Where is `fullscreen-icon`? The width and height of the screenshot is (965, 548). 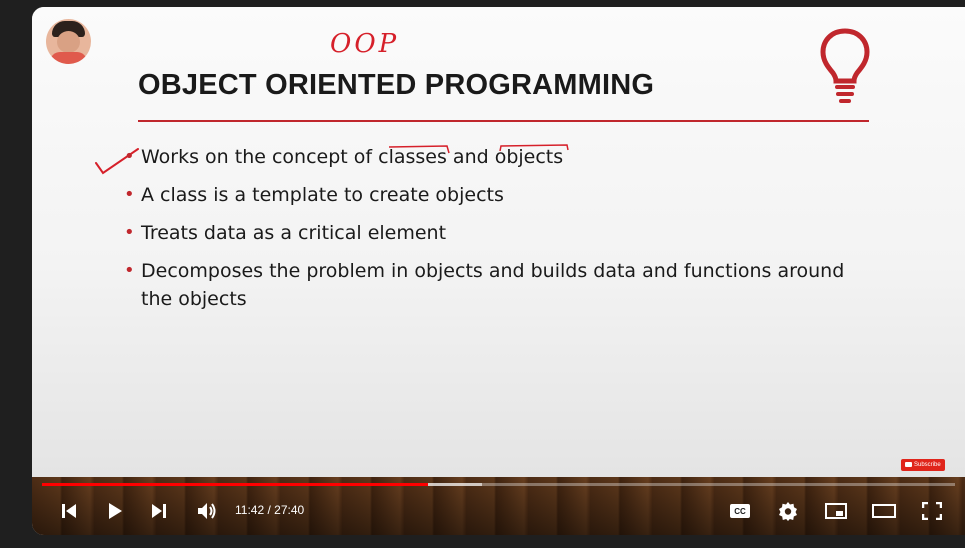 fullscreen-icon is located at coordinates (932, 511).